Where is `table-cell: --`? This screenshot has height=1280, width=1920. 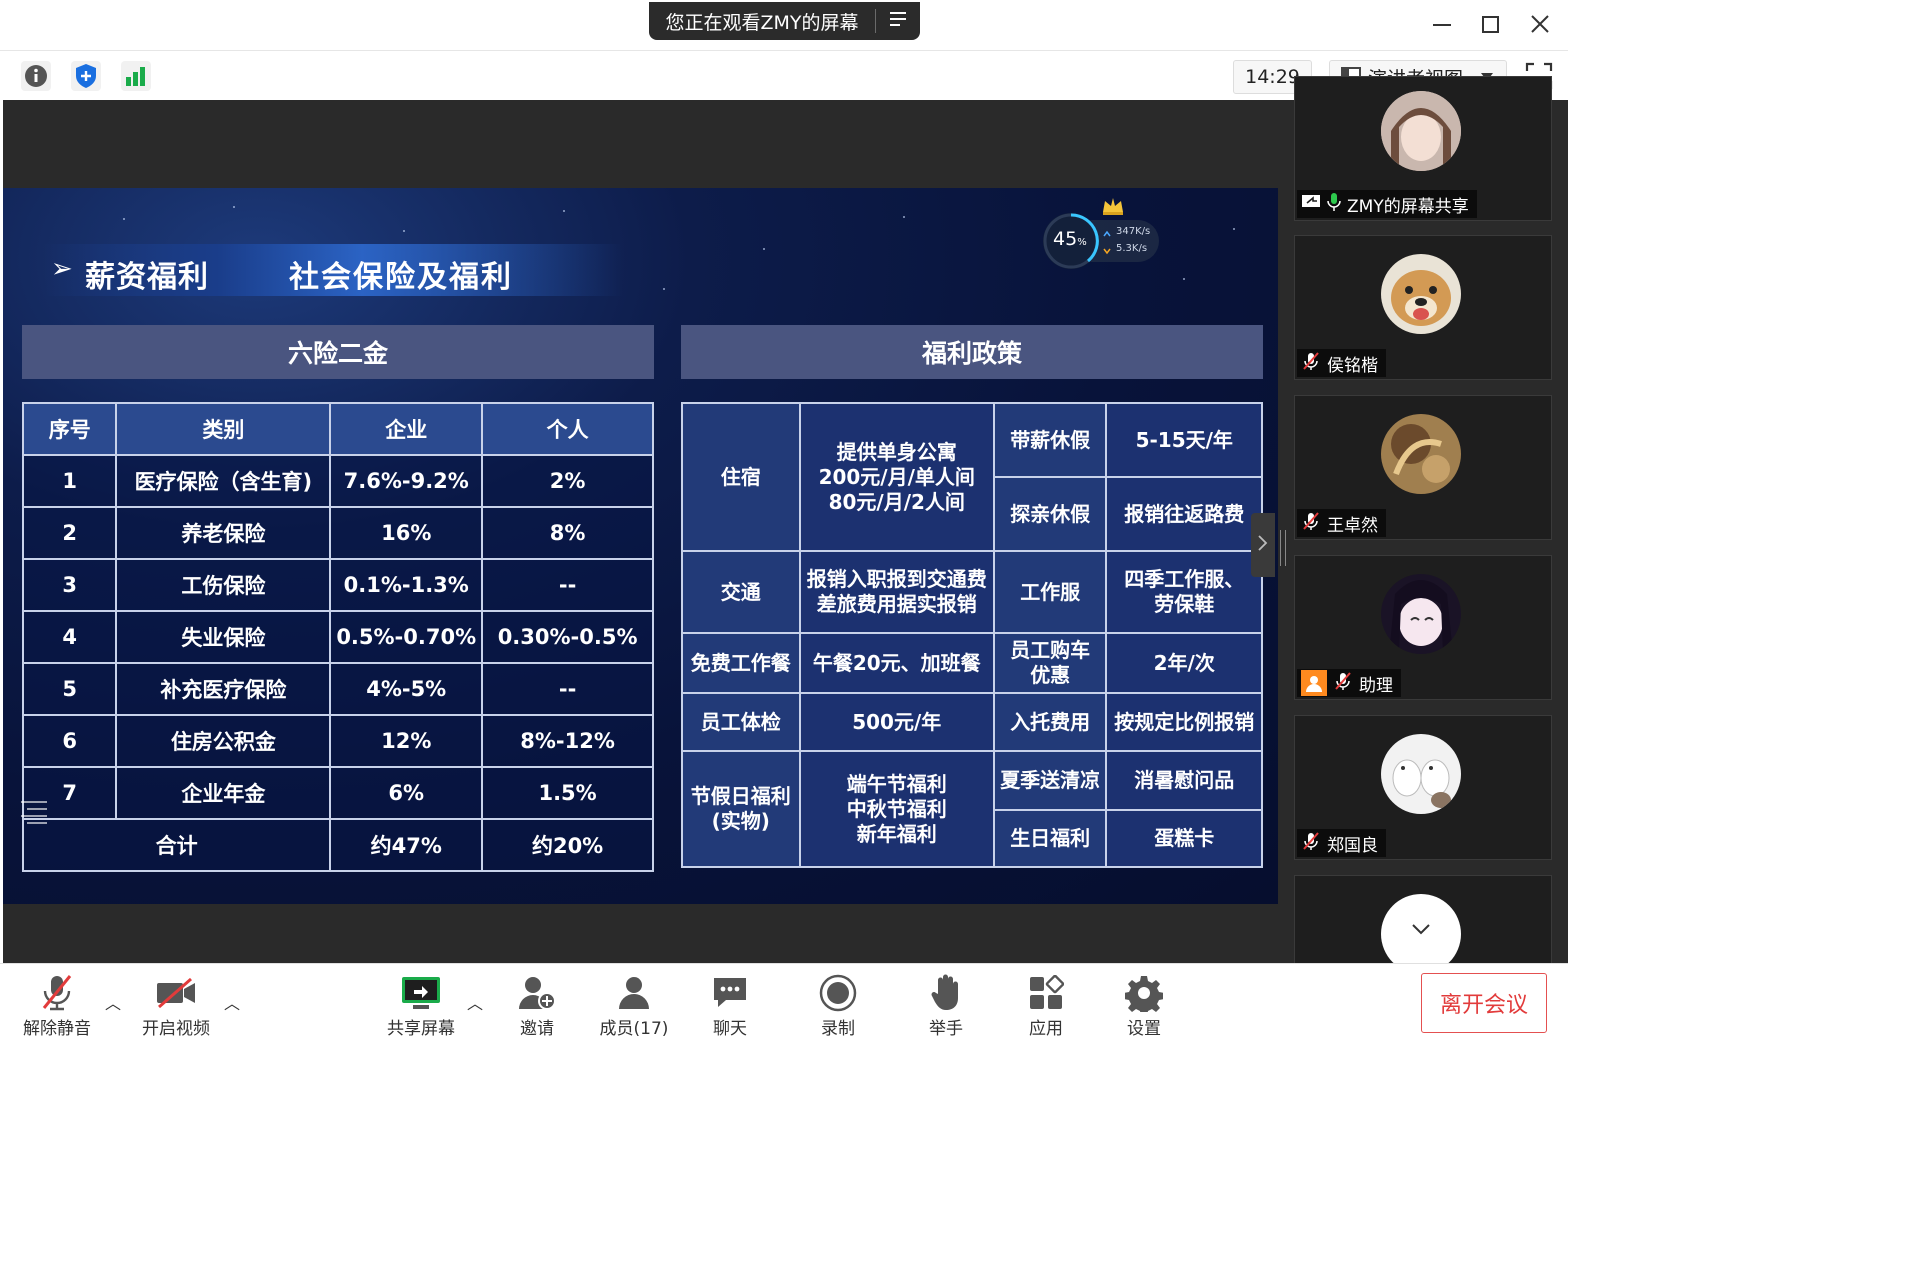 table-cell: -- is located at coordinates (567, 689).